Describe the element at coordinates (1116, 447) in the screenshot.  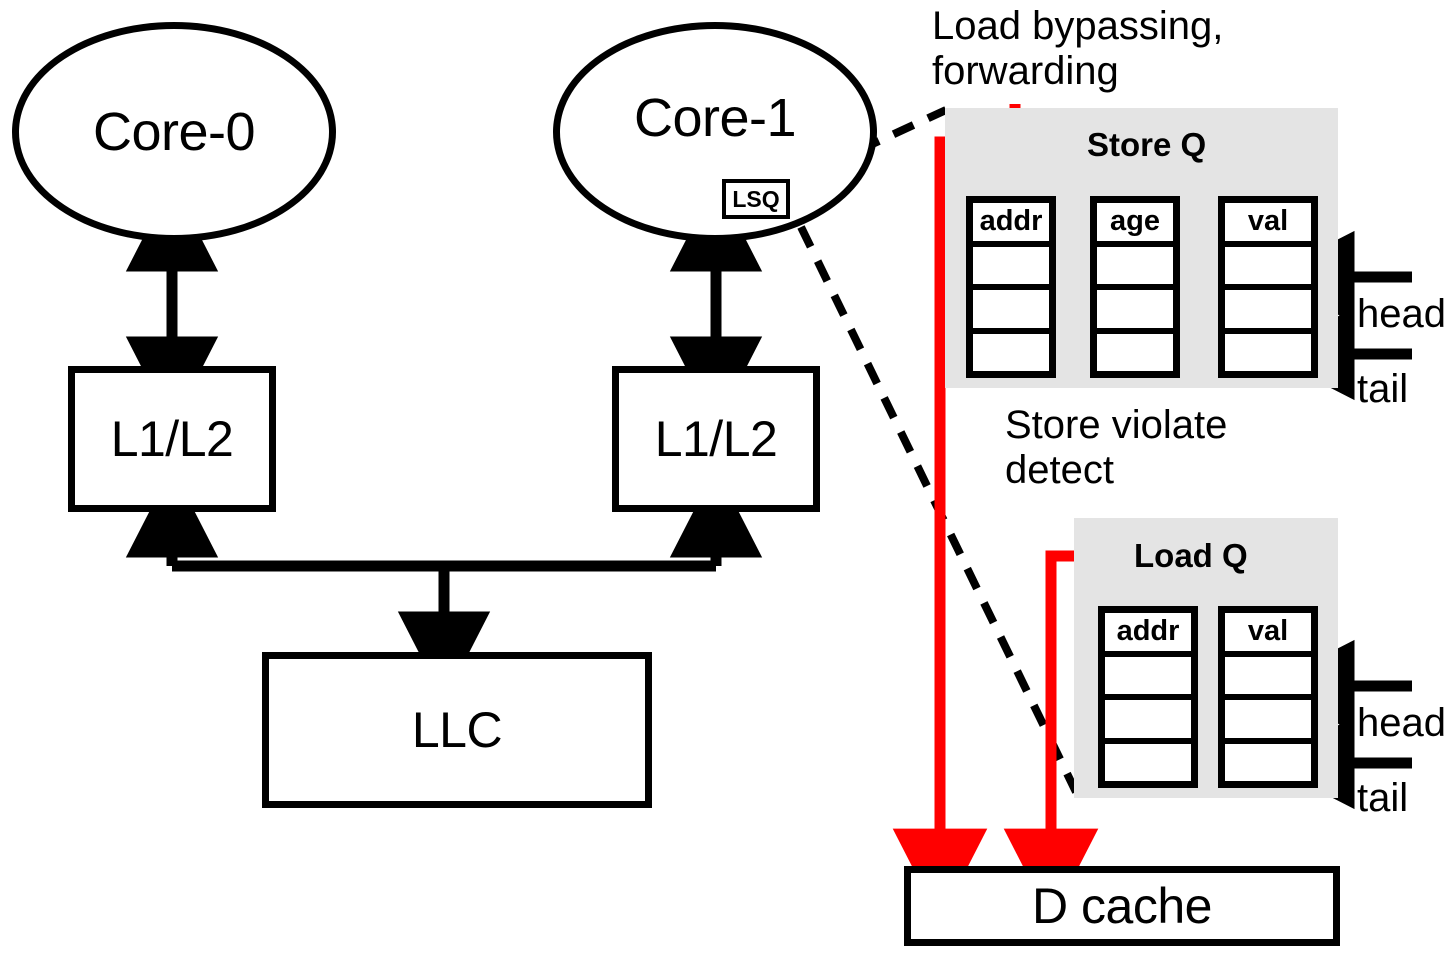
I see `store-violate-annotation: Store violate detect` at that location.